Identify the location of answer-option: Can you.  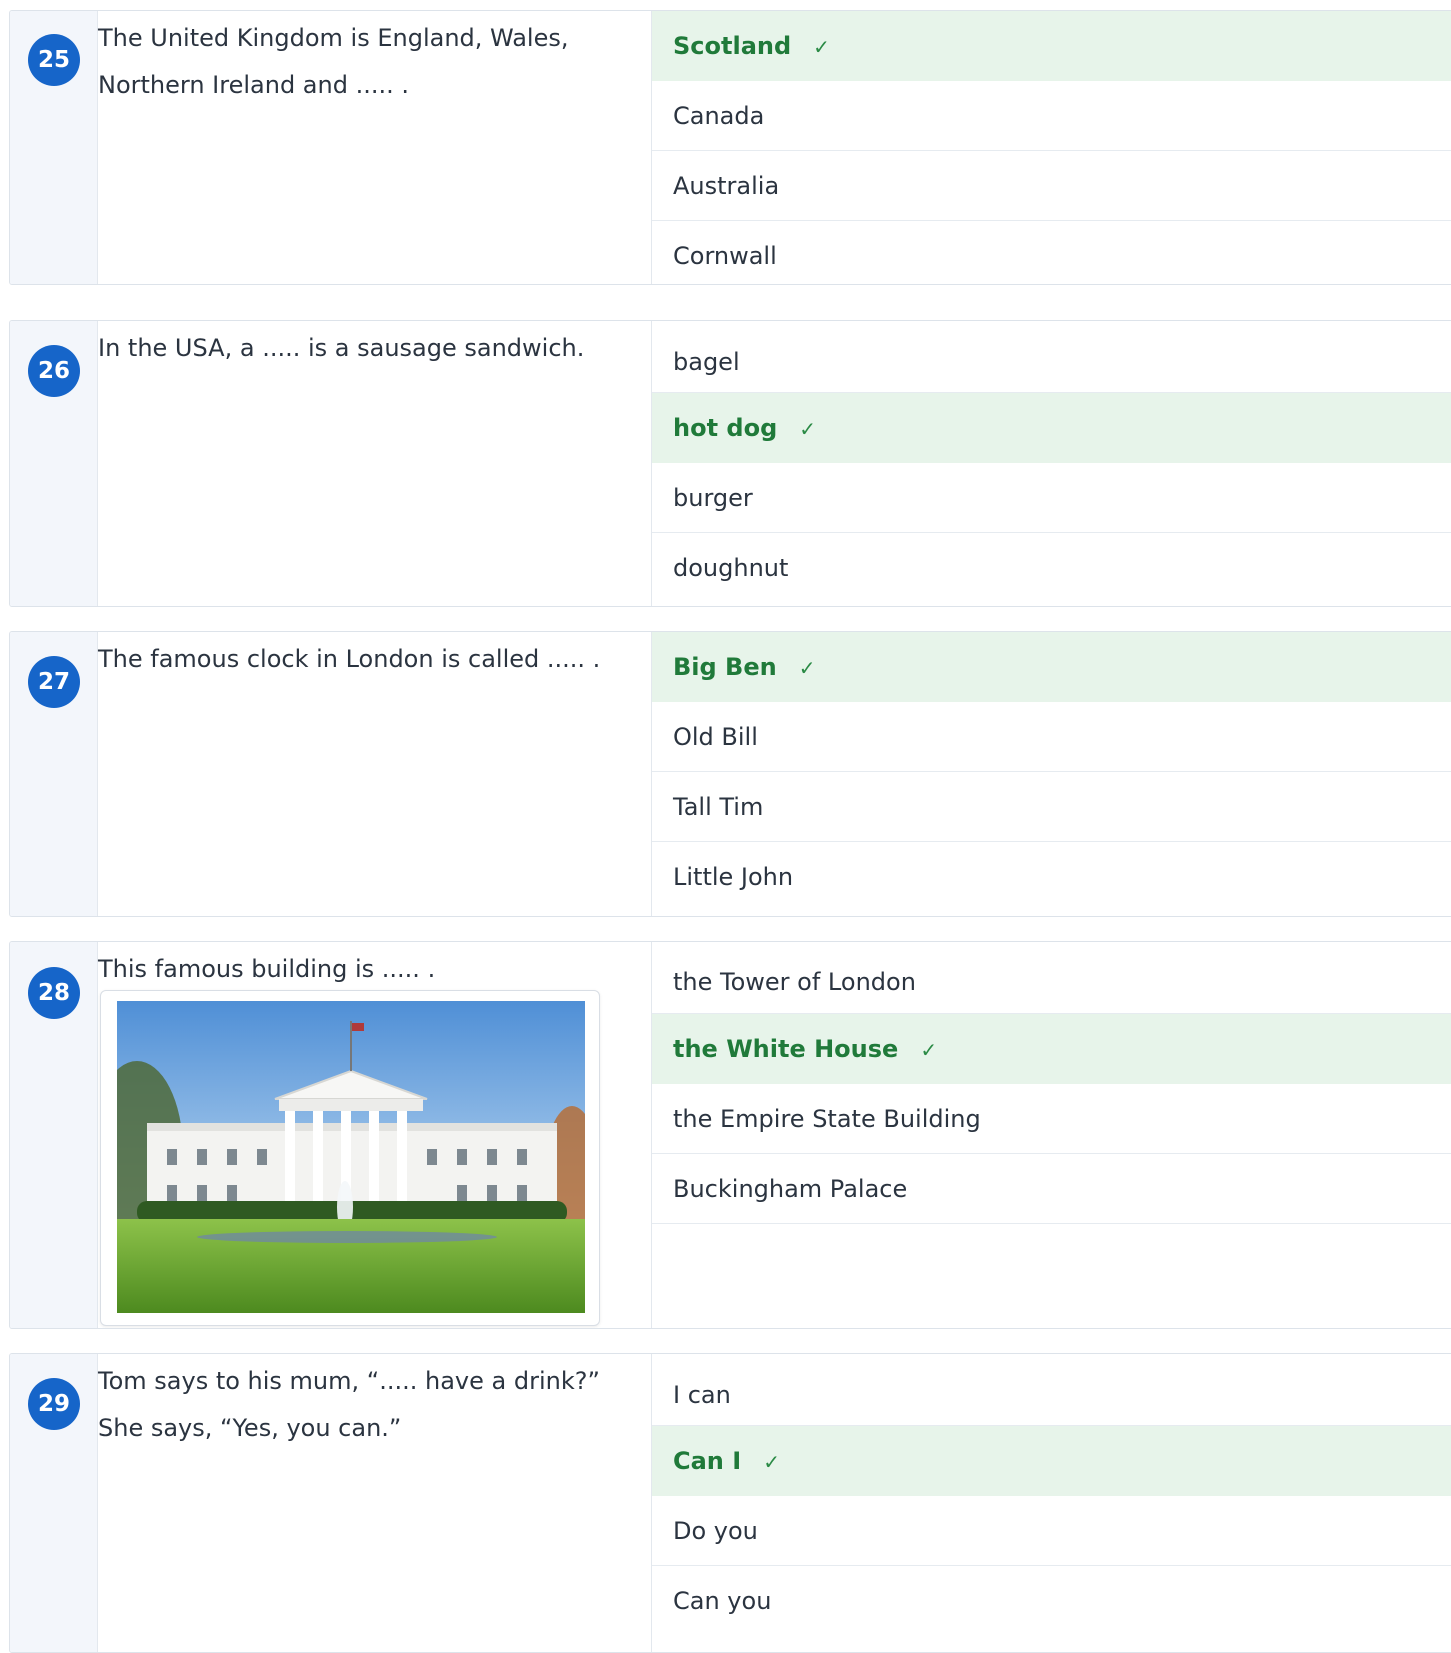
(1051, 1601).